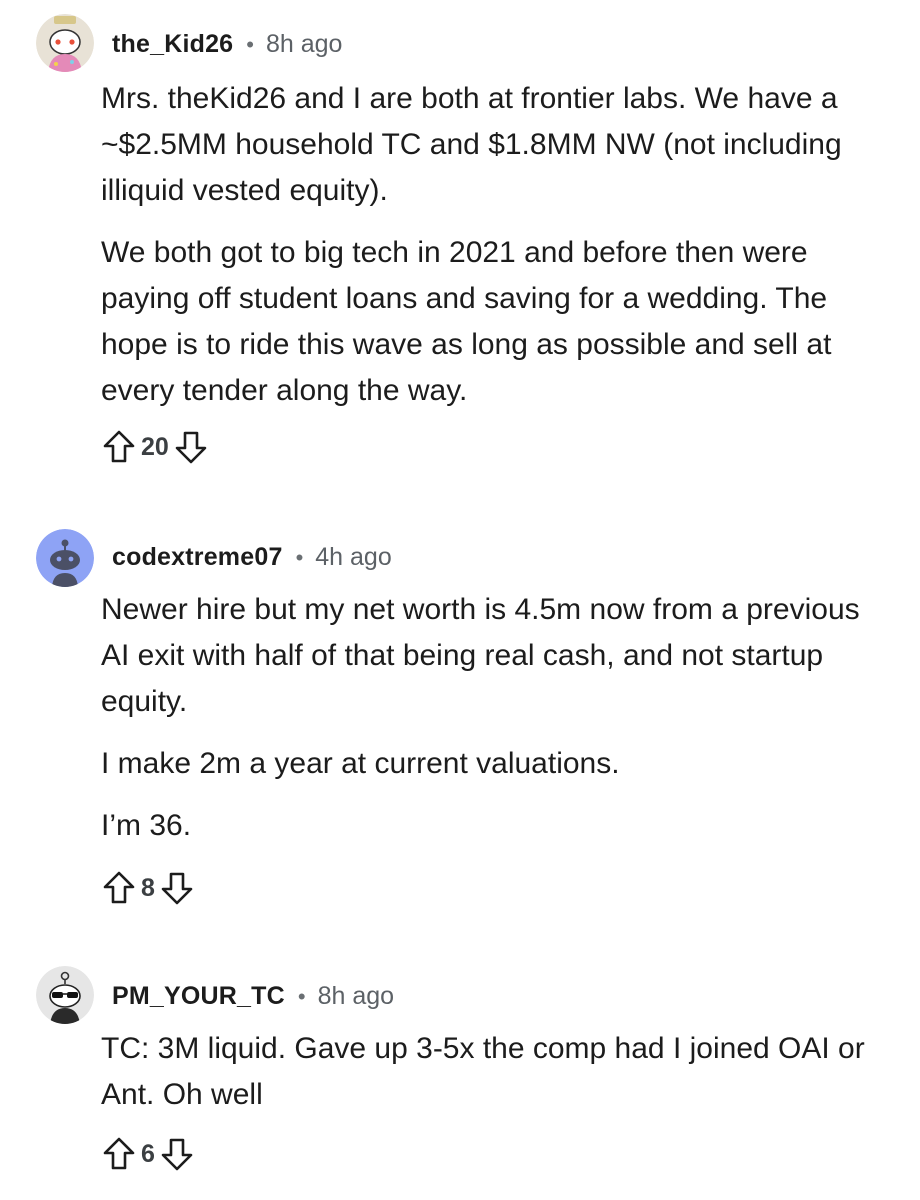 Image resolution: width=920 pixels, height=1200 pixels. I want to click on vote-score: 20, so click(155, 446).